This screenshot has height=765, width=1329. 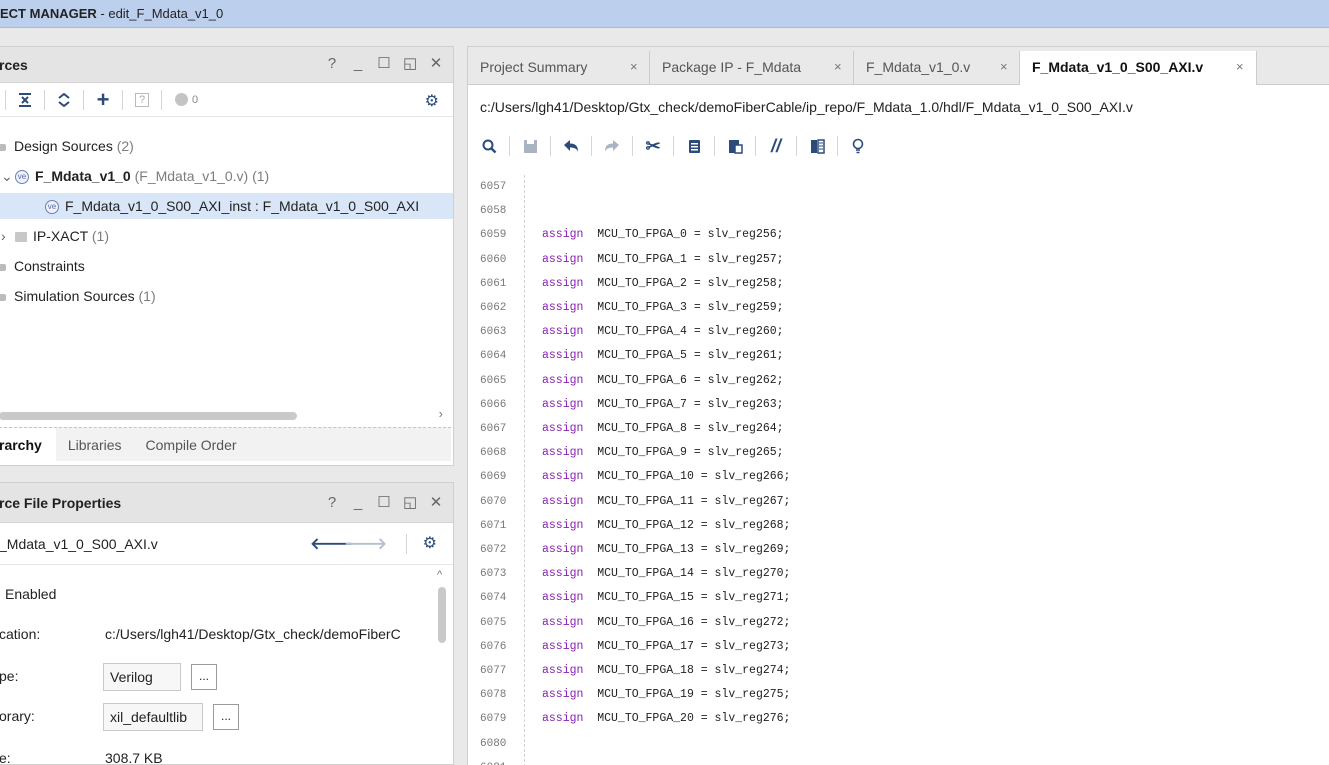 I want to click on code-line: assign MCU_TO_FPGA_2 = slv_reg258;, so click(x=663, y=284).